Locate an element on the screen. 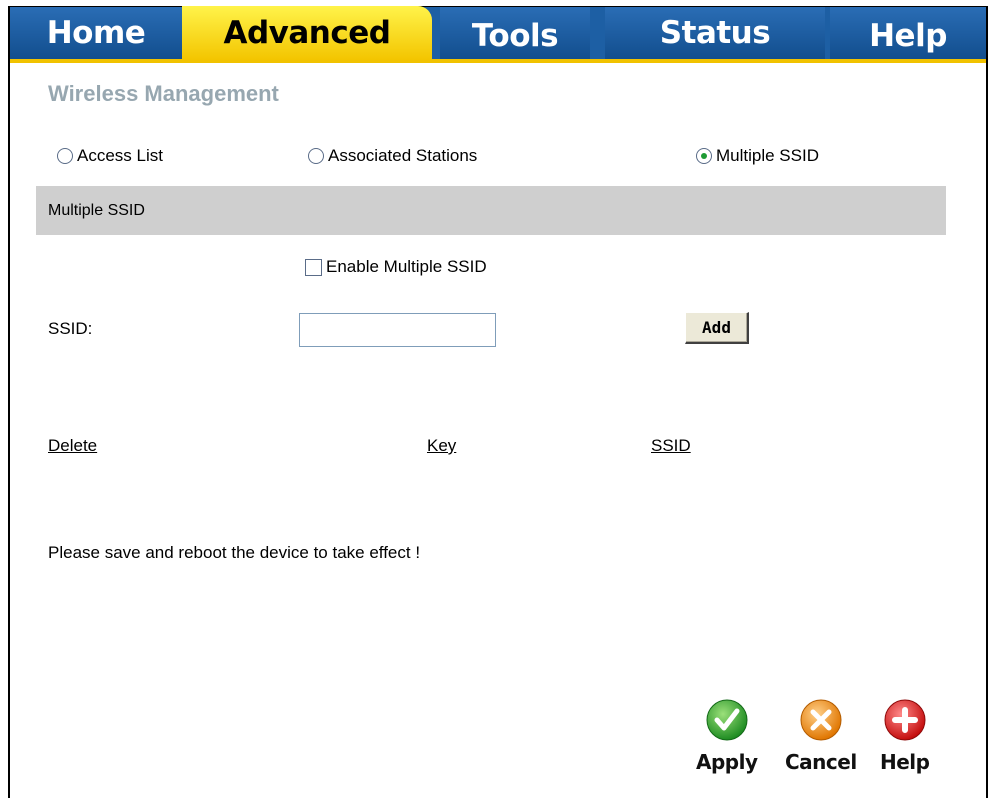  check-icon is located at coordinates (727, 720).